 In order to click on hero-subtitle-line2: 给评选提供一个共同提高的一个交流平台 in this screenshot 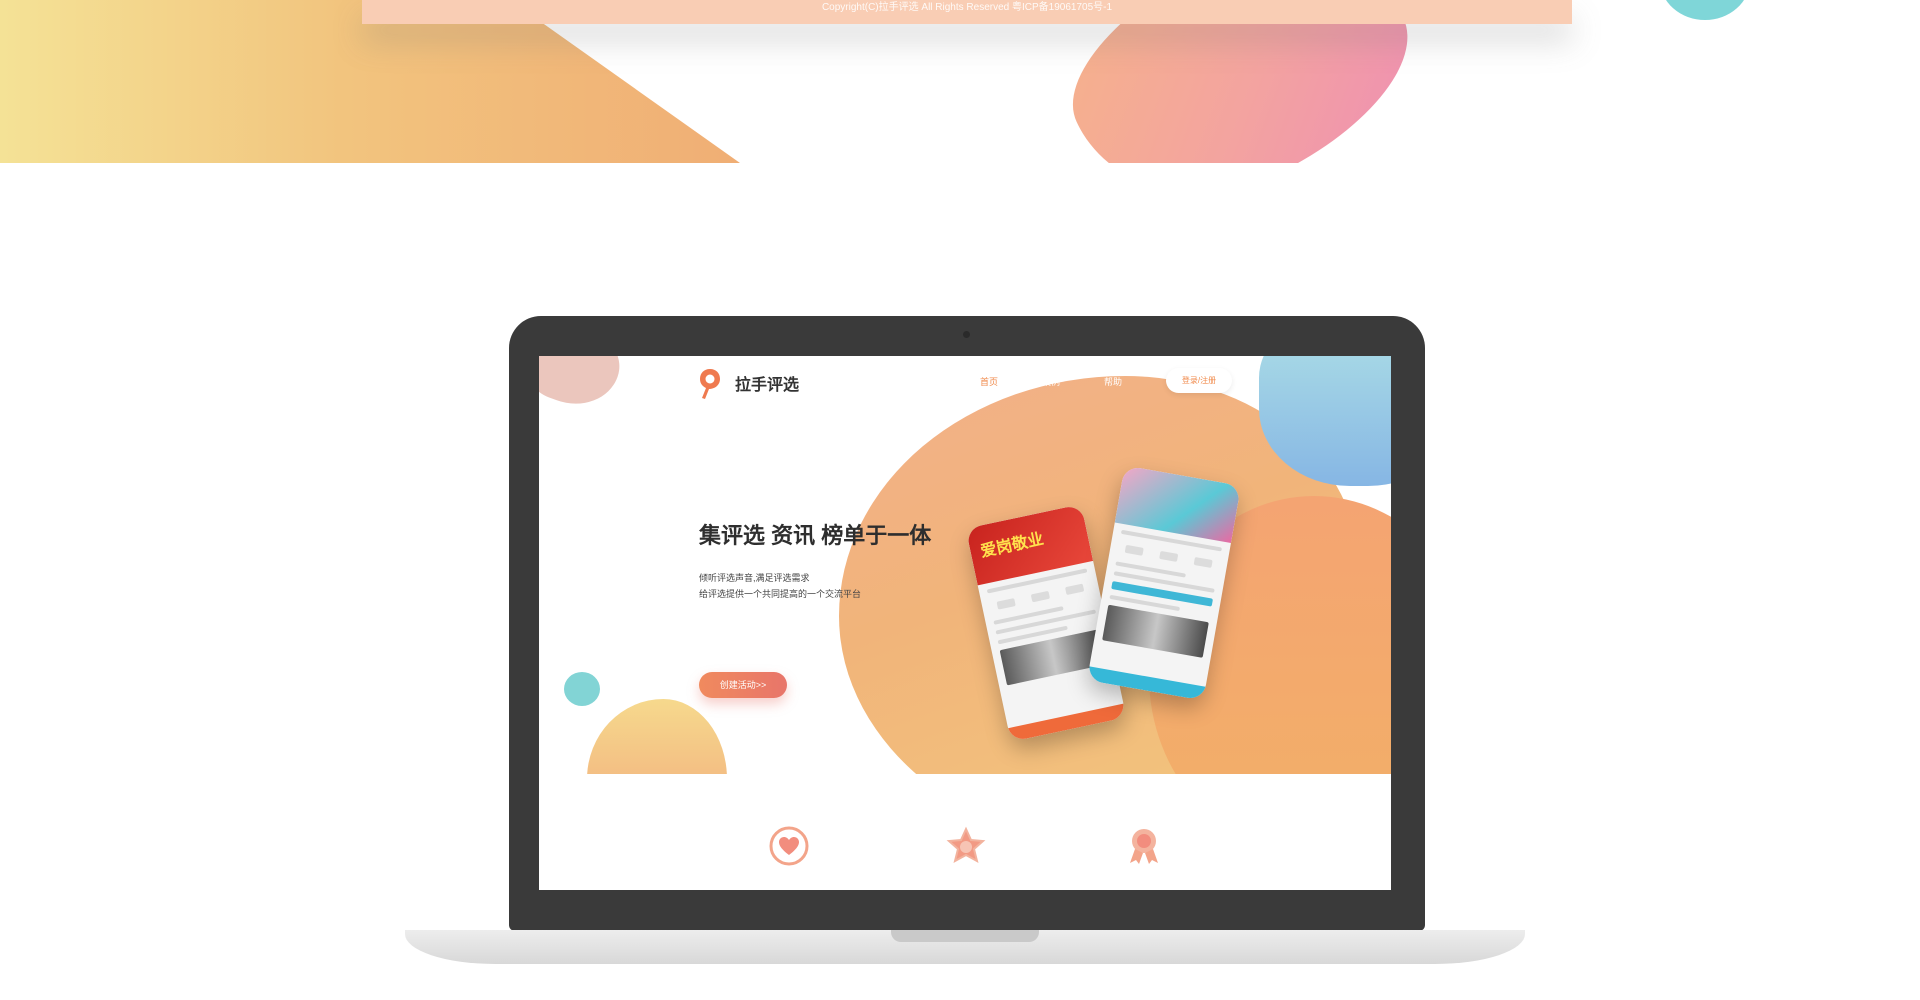, I will do `click(780, 594)`.